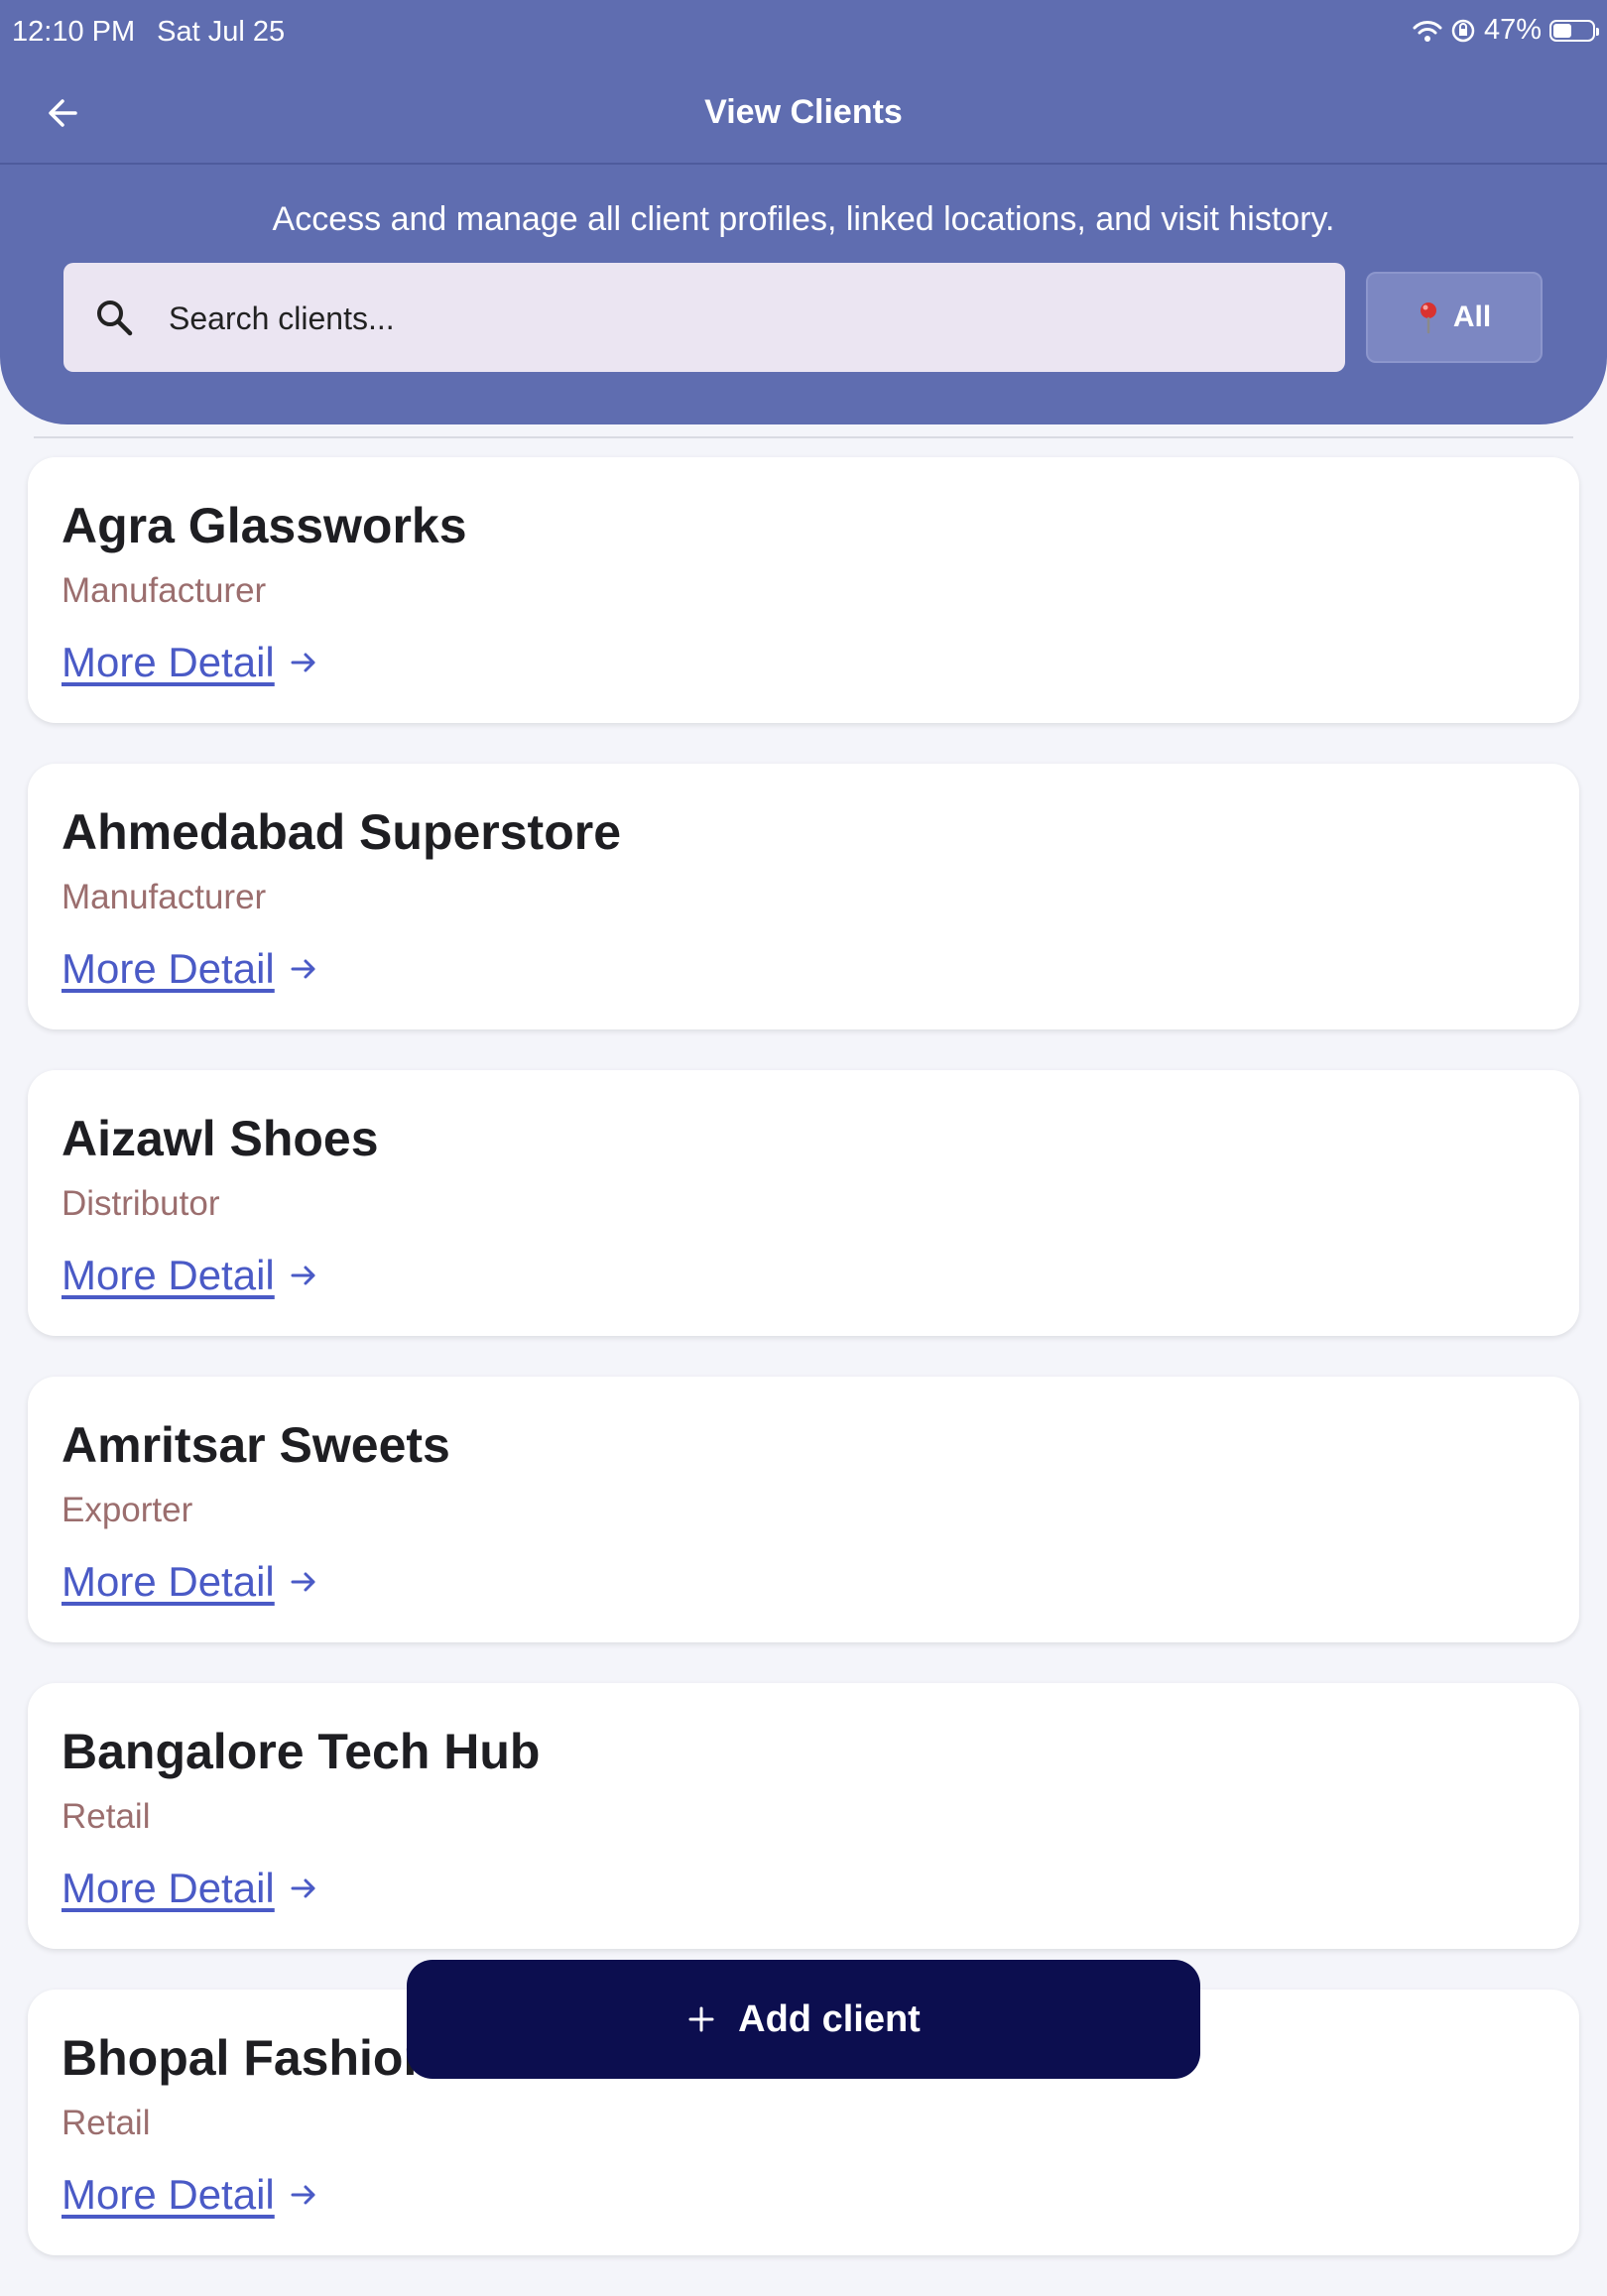 Image resolution: width=1607 pixels, height=2296 pixels. What do you see at coordinates (803, 1816) in the screenshot?
I see `client-card: Bangalore Tech Hub Retail More Detail` at bounding box center [803, 1816].